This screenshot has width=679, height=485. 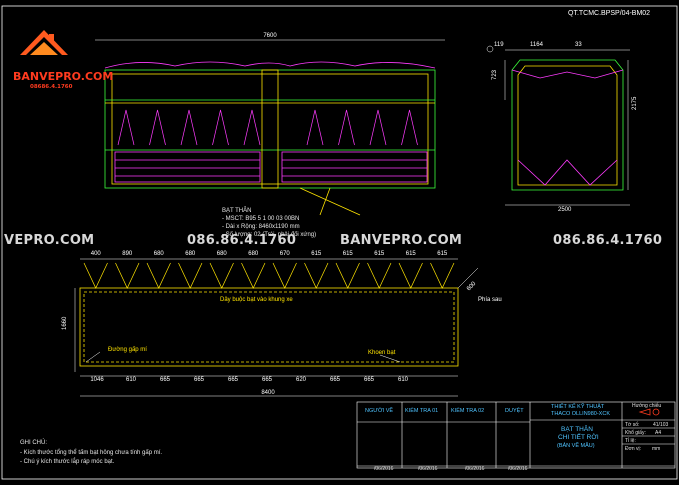 I want to click on projection-icon, so click(x=649, y=412).